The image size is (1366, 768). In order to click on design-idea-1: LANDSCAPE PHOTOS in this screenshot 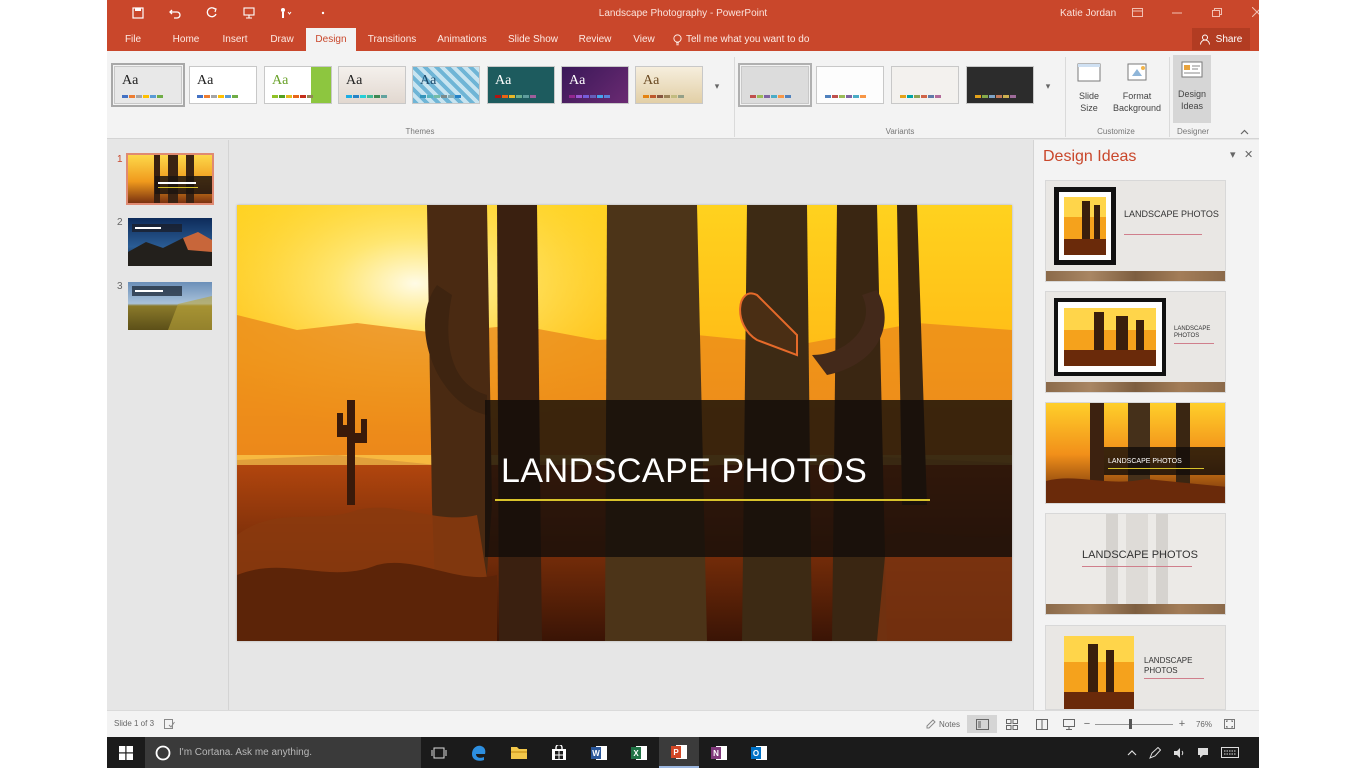, I will do `click(1135, 231)`.